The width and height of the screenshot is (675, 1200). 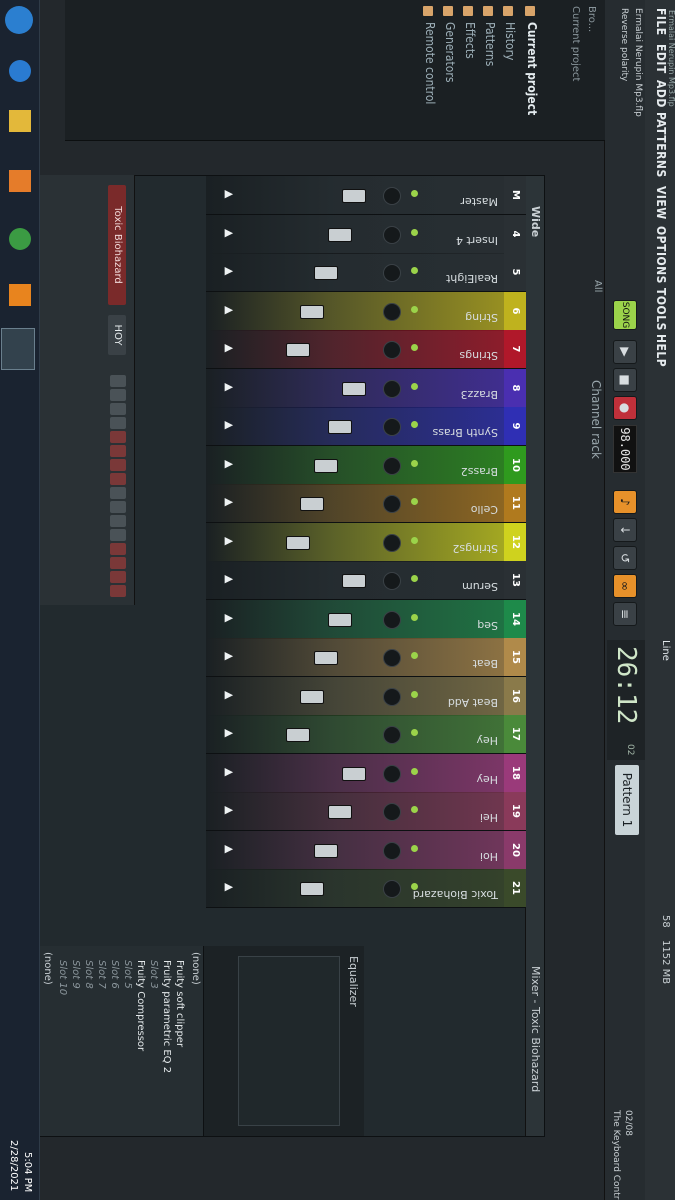 What do you see at coordinates (450, 52) in the screenshot?
I see `browser-item-generators: Generators` at bounding box center [450, 52].